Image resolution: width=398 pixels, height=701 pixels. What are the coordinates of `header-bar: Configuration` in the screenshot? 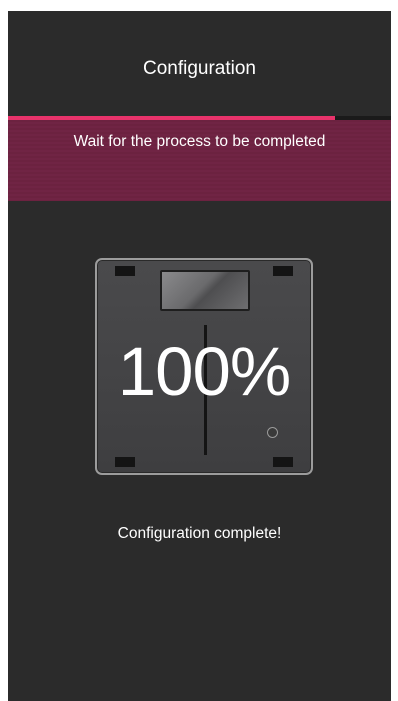 It's located at (199, 63).